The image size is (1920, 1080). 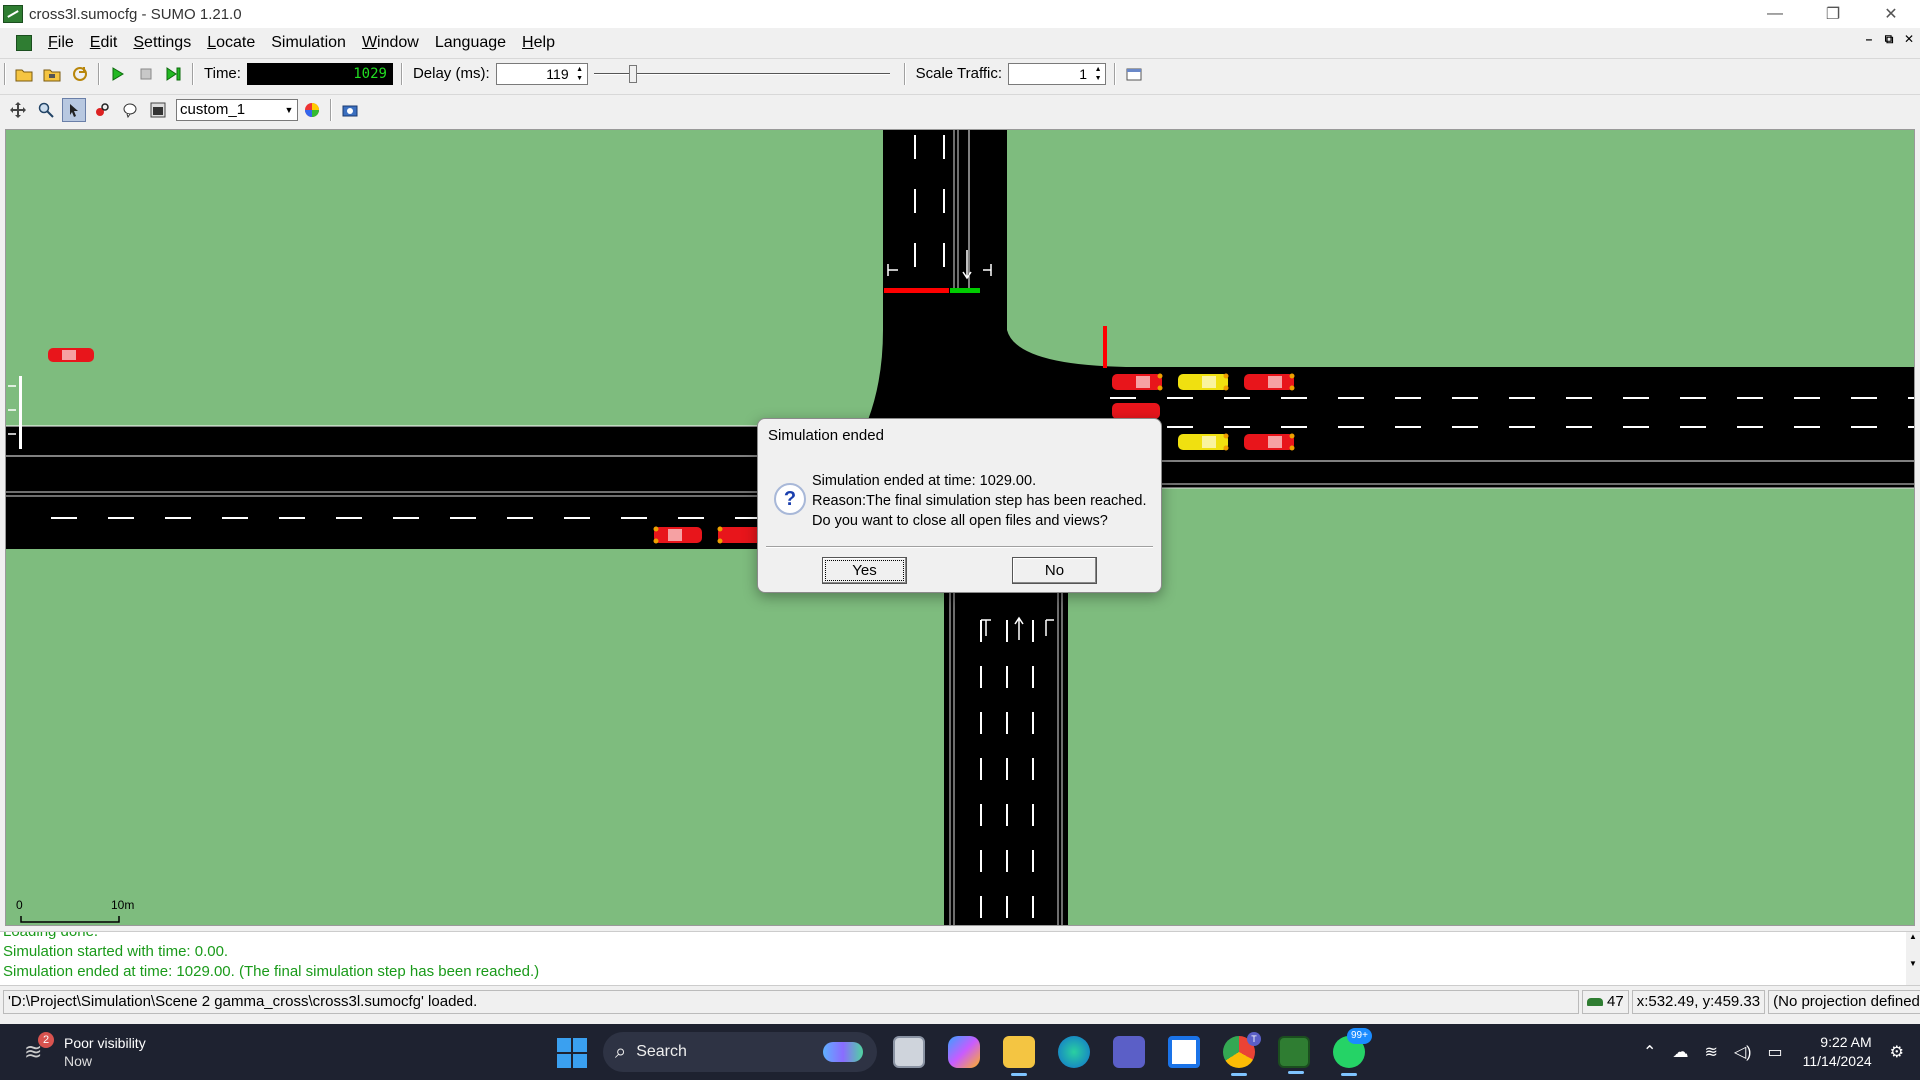 What do you see at coordinates (924, 481) in the screenshot?
I see `dialog-message-line1: Simulation ended at time: 1029.00.` at bounding box center [924, 481].